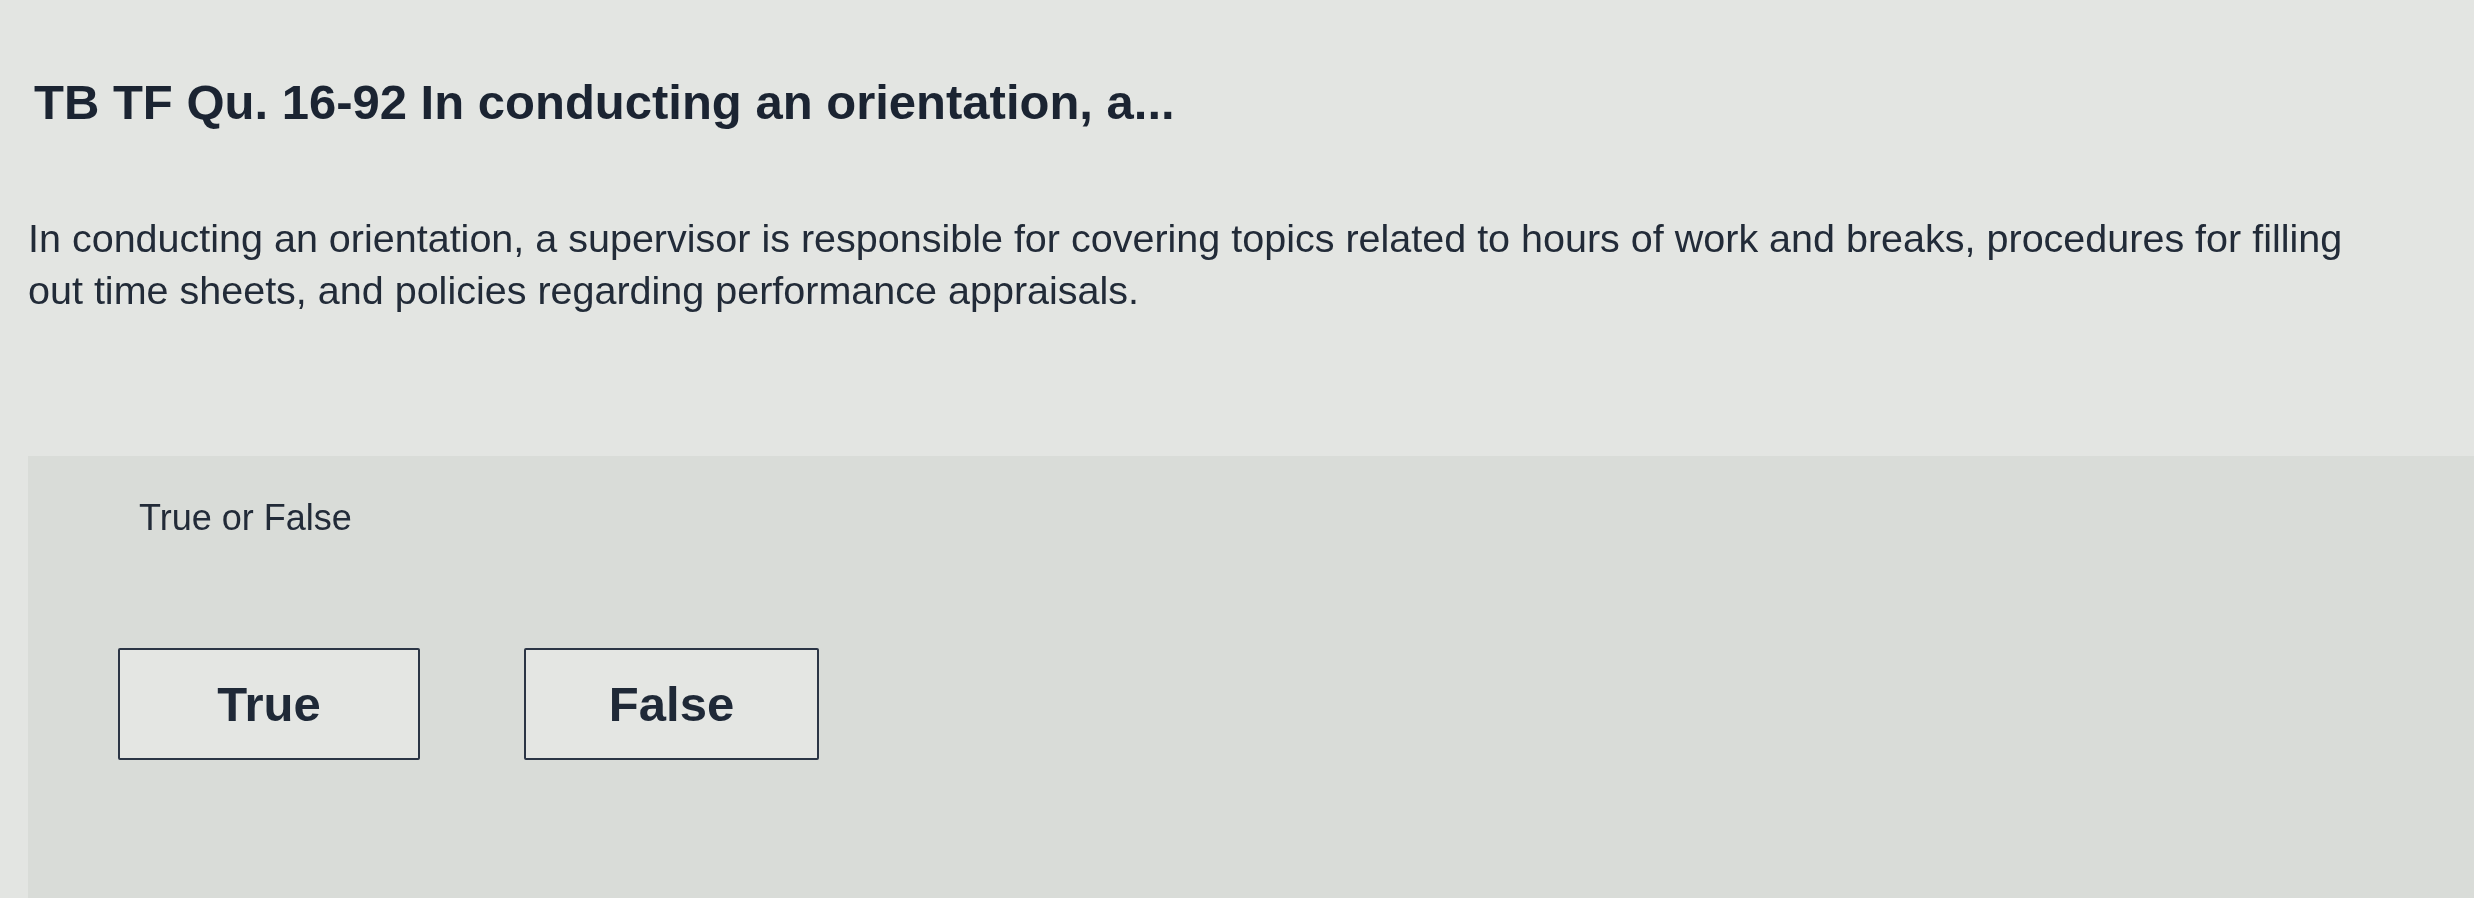 This screenshot has width=2474, height=898. I want to click on answer-button: False, so click(671, 704).